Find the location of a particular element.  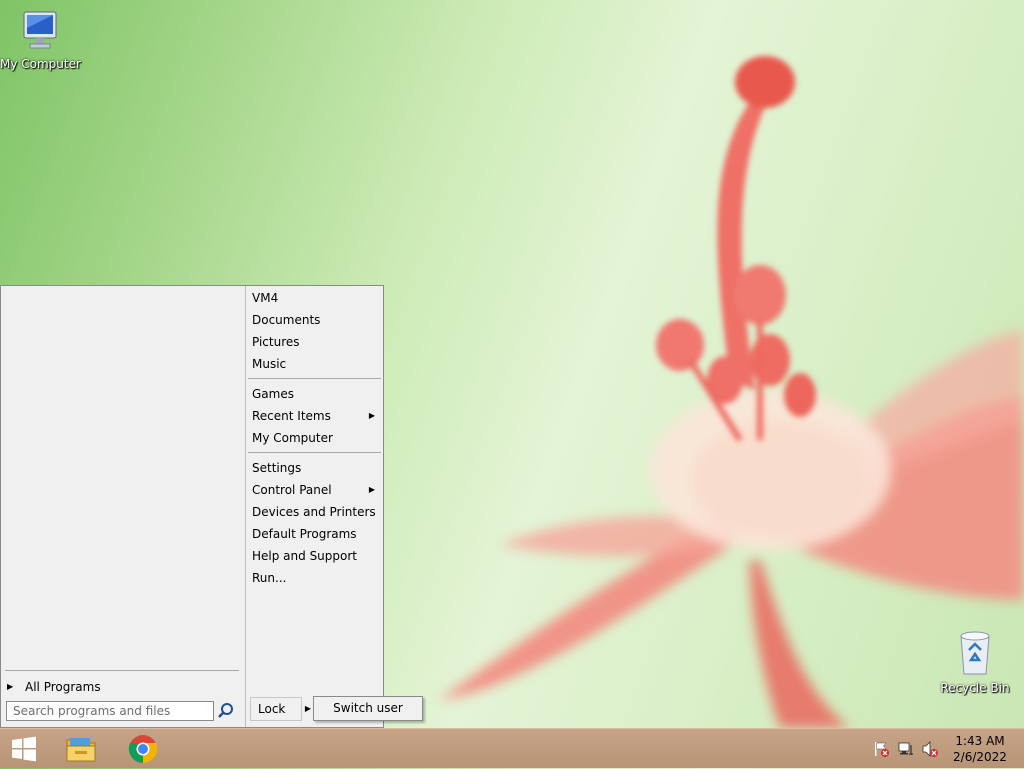

desktop-icon-label: Recycle Bin is located at coordinates (975, 688).